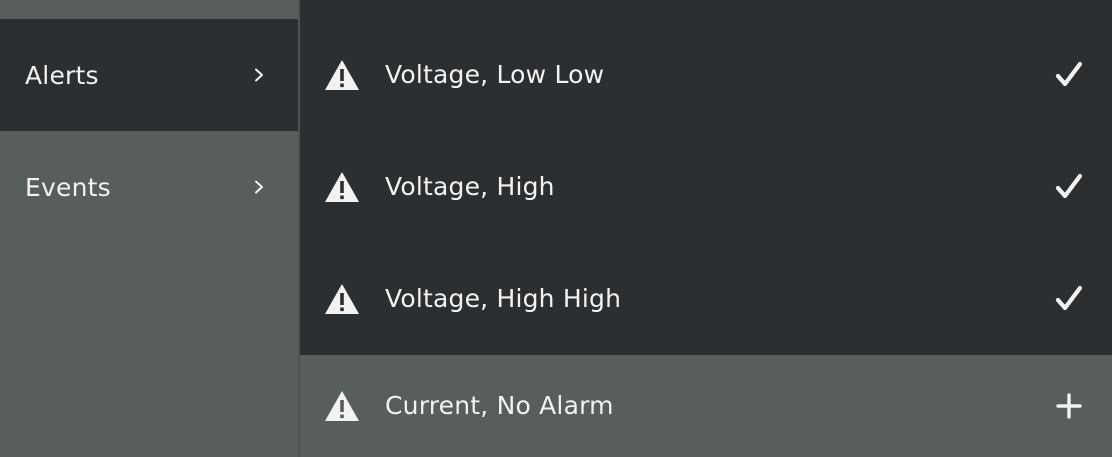 The height and width of the screenshot is (457, 1112). What do you see at coordinates (149, 75) in the screenshot?
I see `sidebar-item-alerts: Alerts` at bounding box center [149, 75].